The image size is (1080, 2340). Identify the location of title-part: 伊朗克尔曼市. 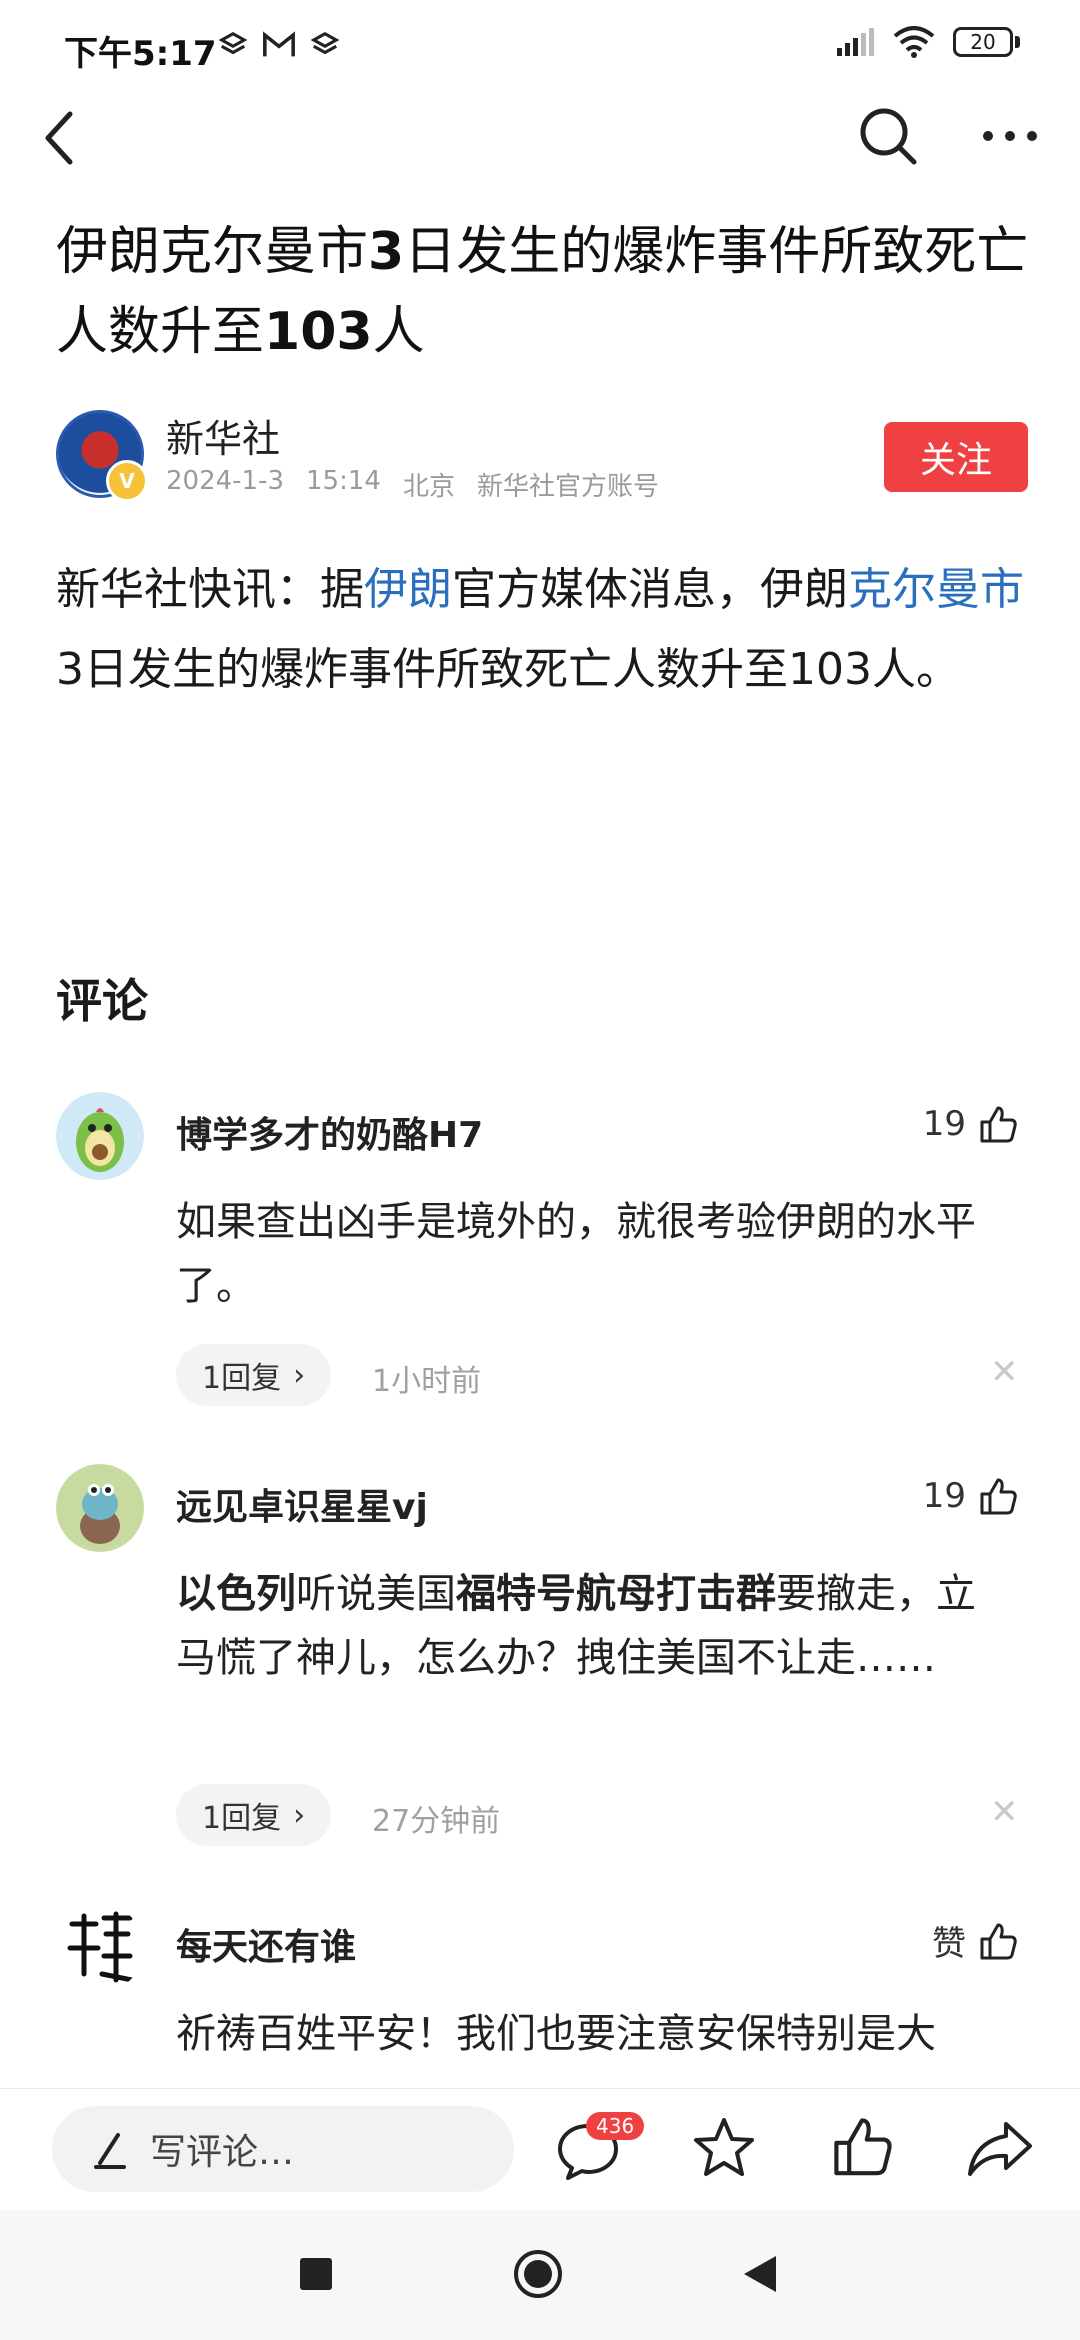
(212, 252).